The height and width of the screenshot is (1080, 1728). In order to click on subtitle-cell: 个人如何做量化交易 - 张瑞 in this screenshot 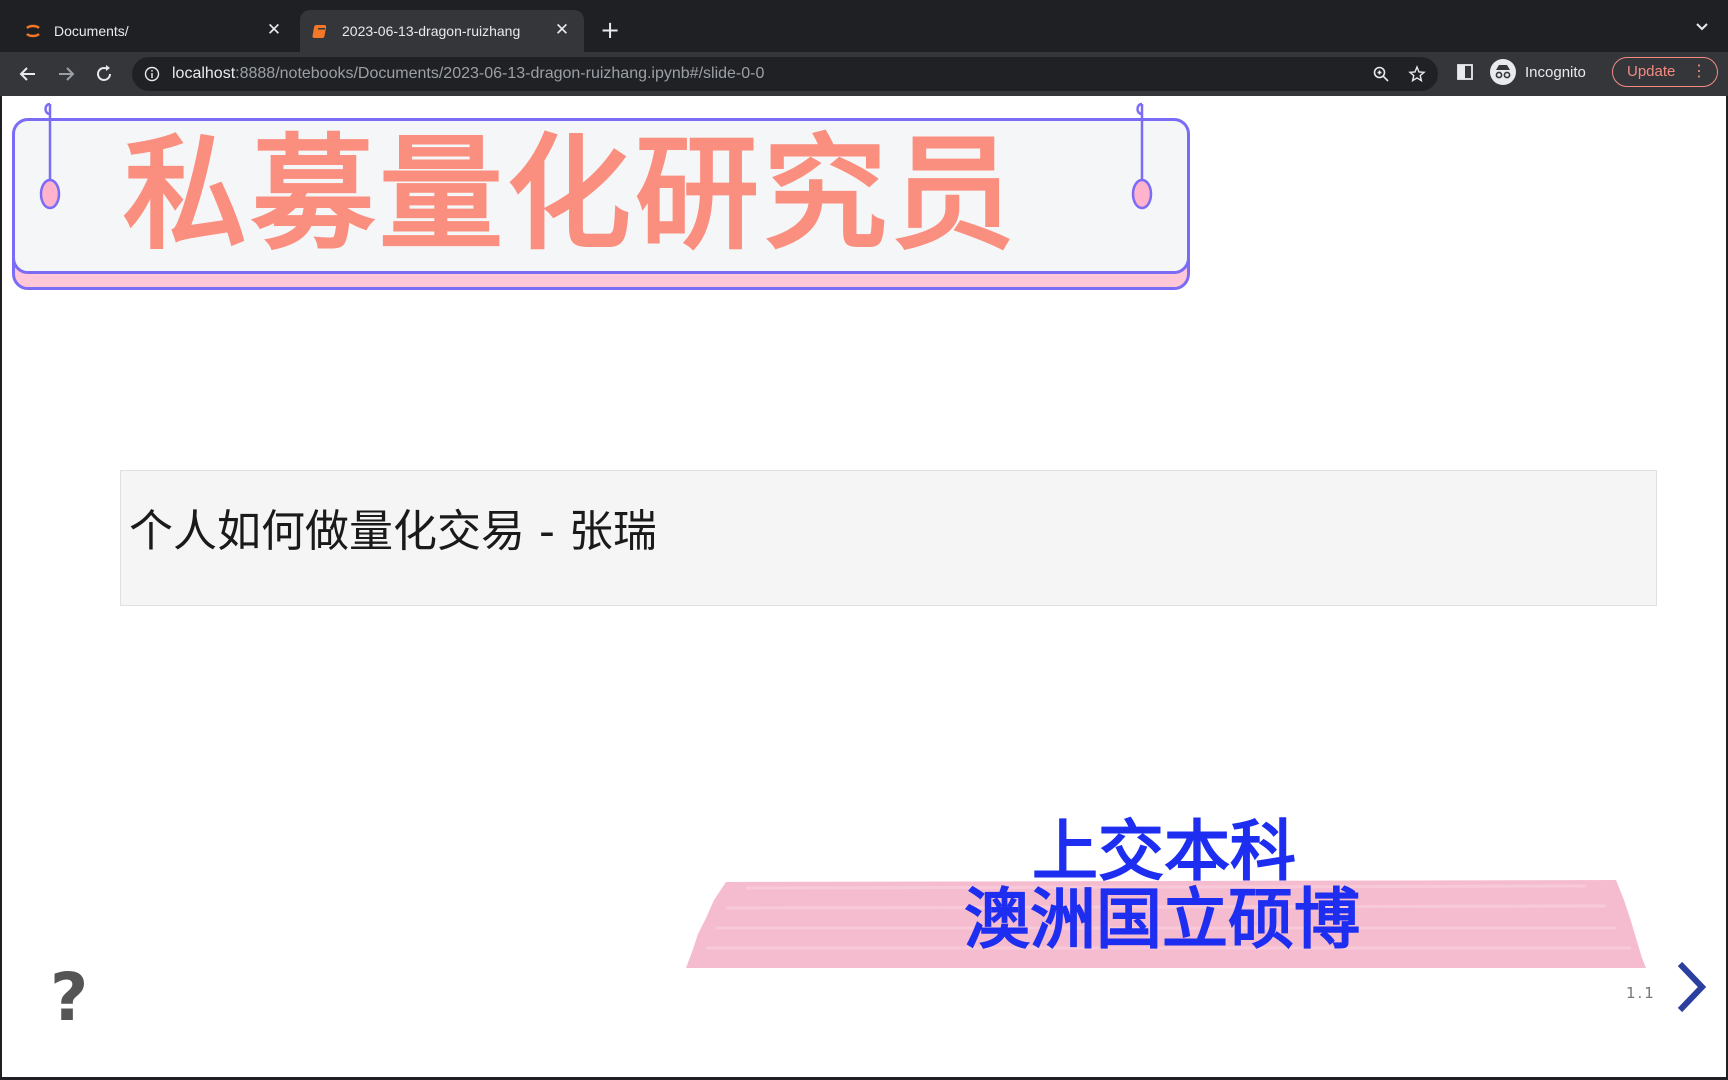, I will do `click(888, 538)`.